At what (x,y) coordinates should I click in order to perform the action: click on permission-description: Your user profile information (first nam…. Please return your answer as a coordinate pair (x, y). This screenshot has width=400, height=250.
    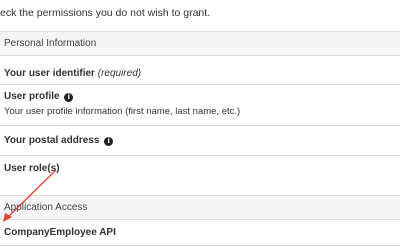
    Looking at the image, I should click on (122, 111).